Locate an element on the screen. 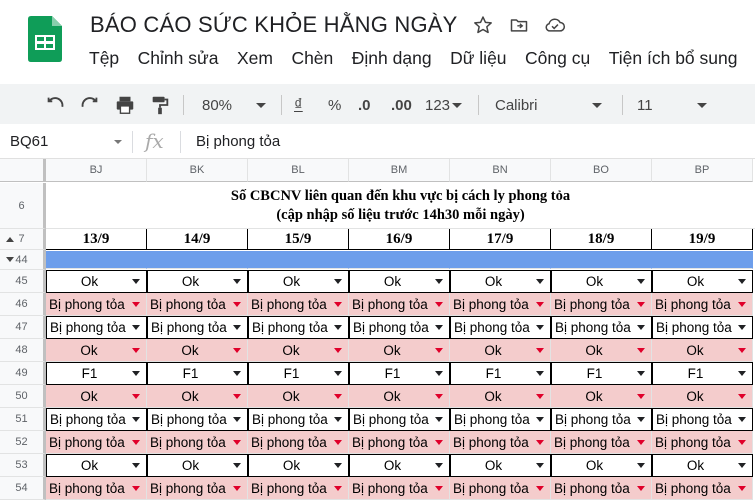 The height and width of the screenshot is (503, 755). date-cell: 15/9 is located at coordinates (298, 239).